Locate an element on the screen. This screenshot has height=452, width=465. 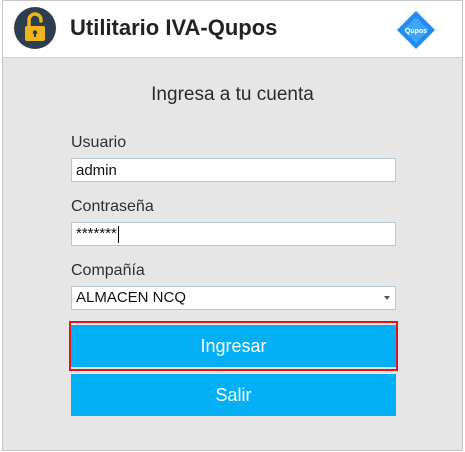
company-label: Compañía is located at coordinates (108, 270).